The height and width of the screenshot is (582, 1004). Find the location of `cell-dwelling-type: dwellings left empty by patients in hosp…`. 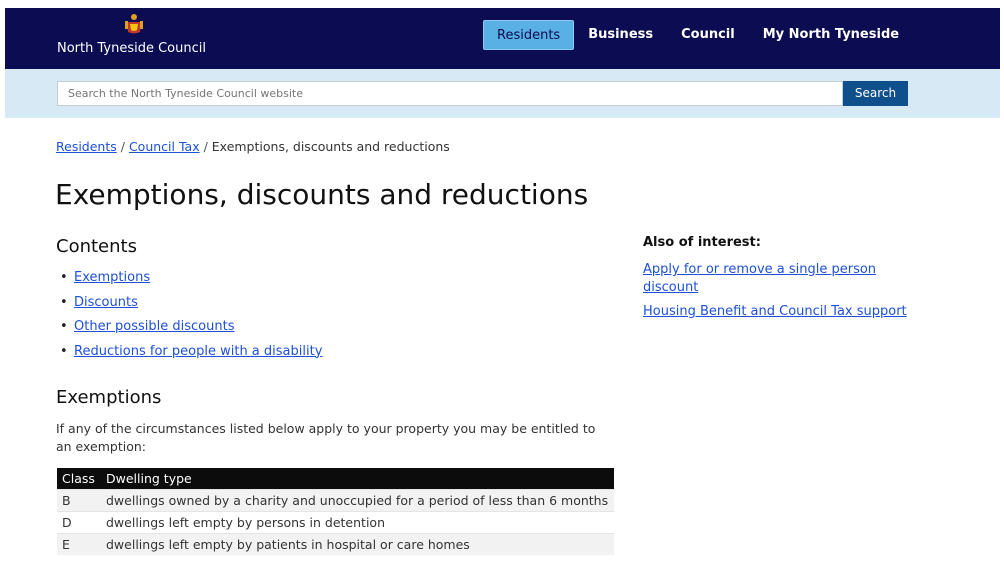

cell-dwelling-type: dwellings left empty by patients in hosp… is located at coordinates (357, 543).